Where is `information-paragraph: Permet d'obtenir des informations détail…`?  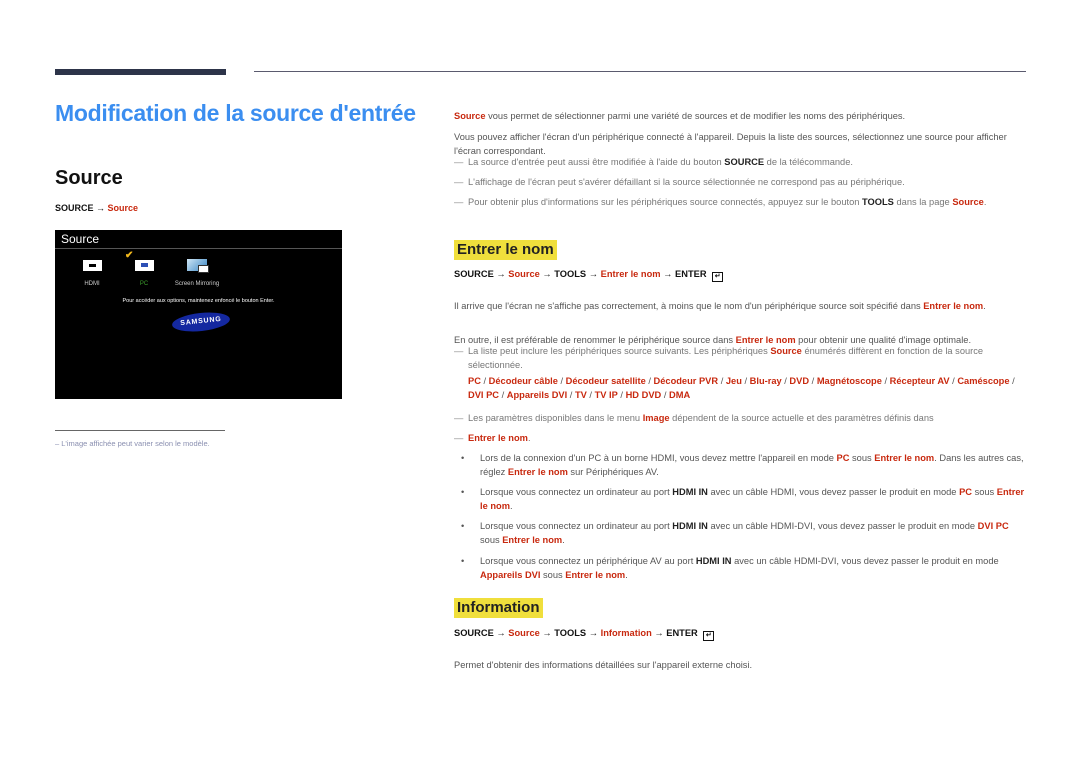
information-paragraph: Permet d'obtenir des informations détail… is located at coordinates (603, 665).